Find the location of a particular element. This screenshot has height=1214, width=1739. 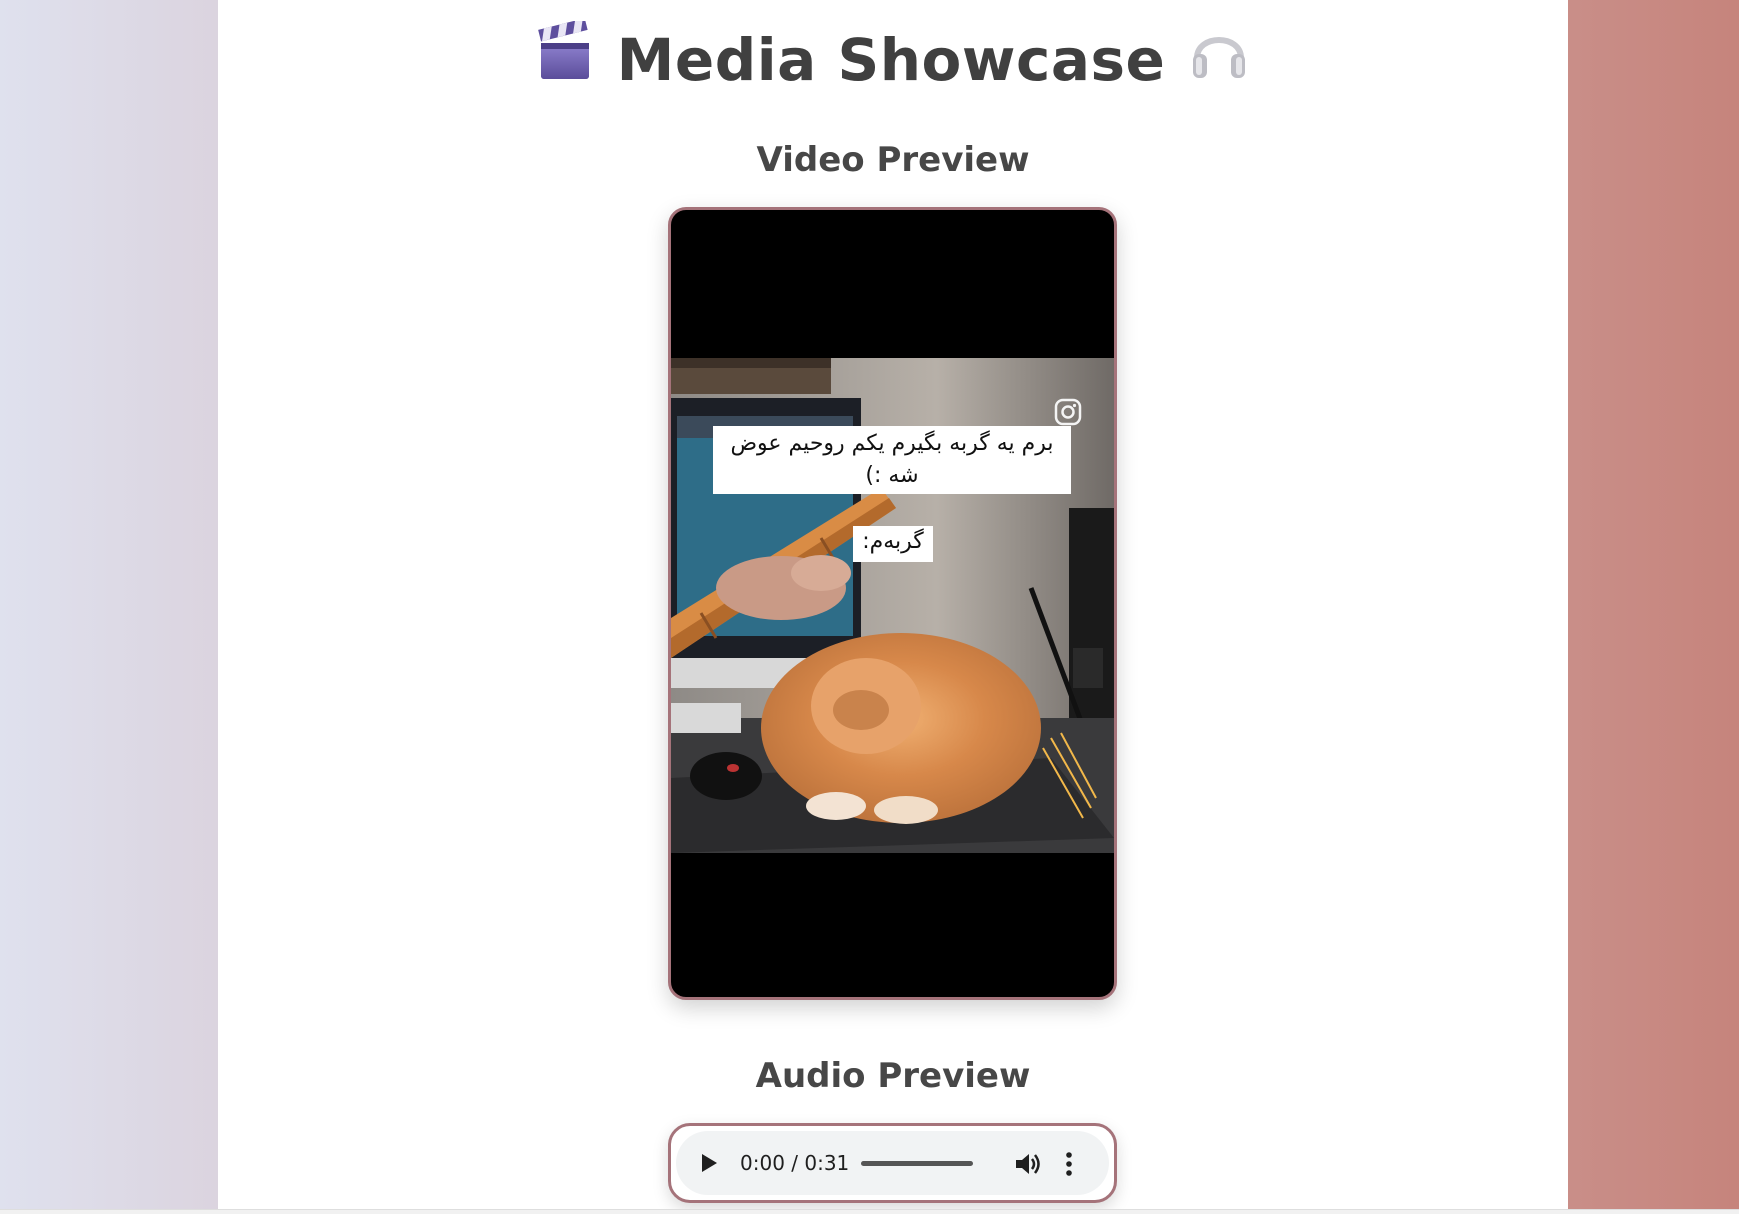

audio-preview-heading: Audio Preview is located at coordinates (893, 1076).